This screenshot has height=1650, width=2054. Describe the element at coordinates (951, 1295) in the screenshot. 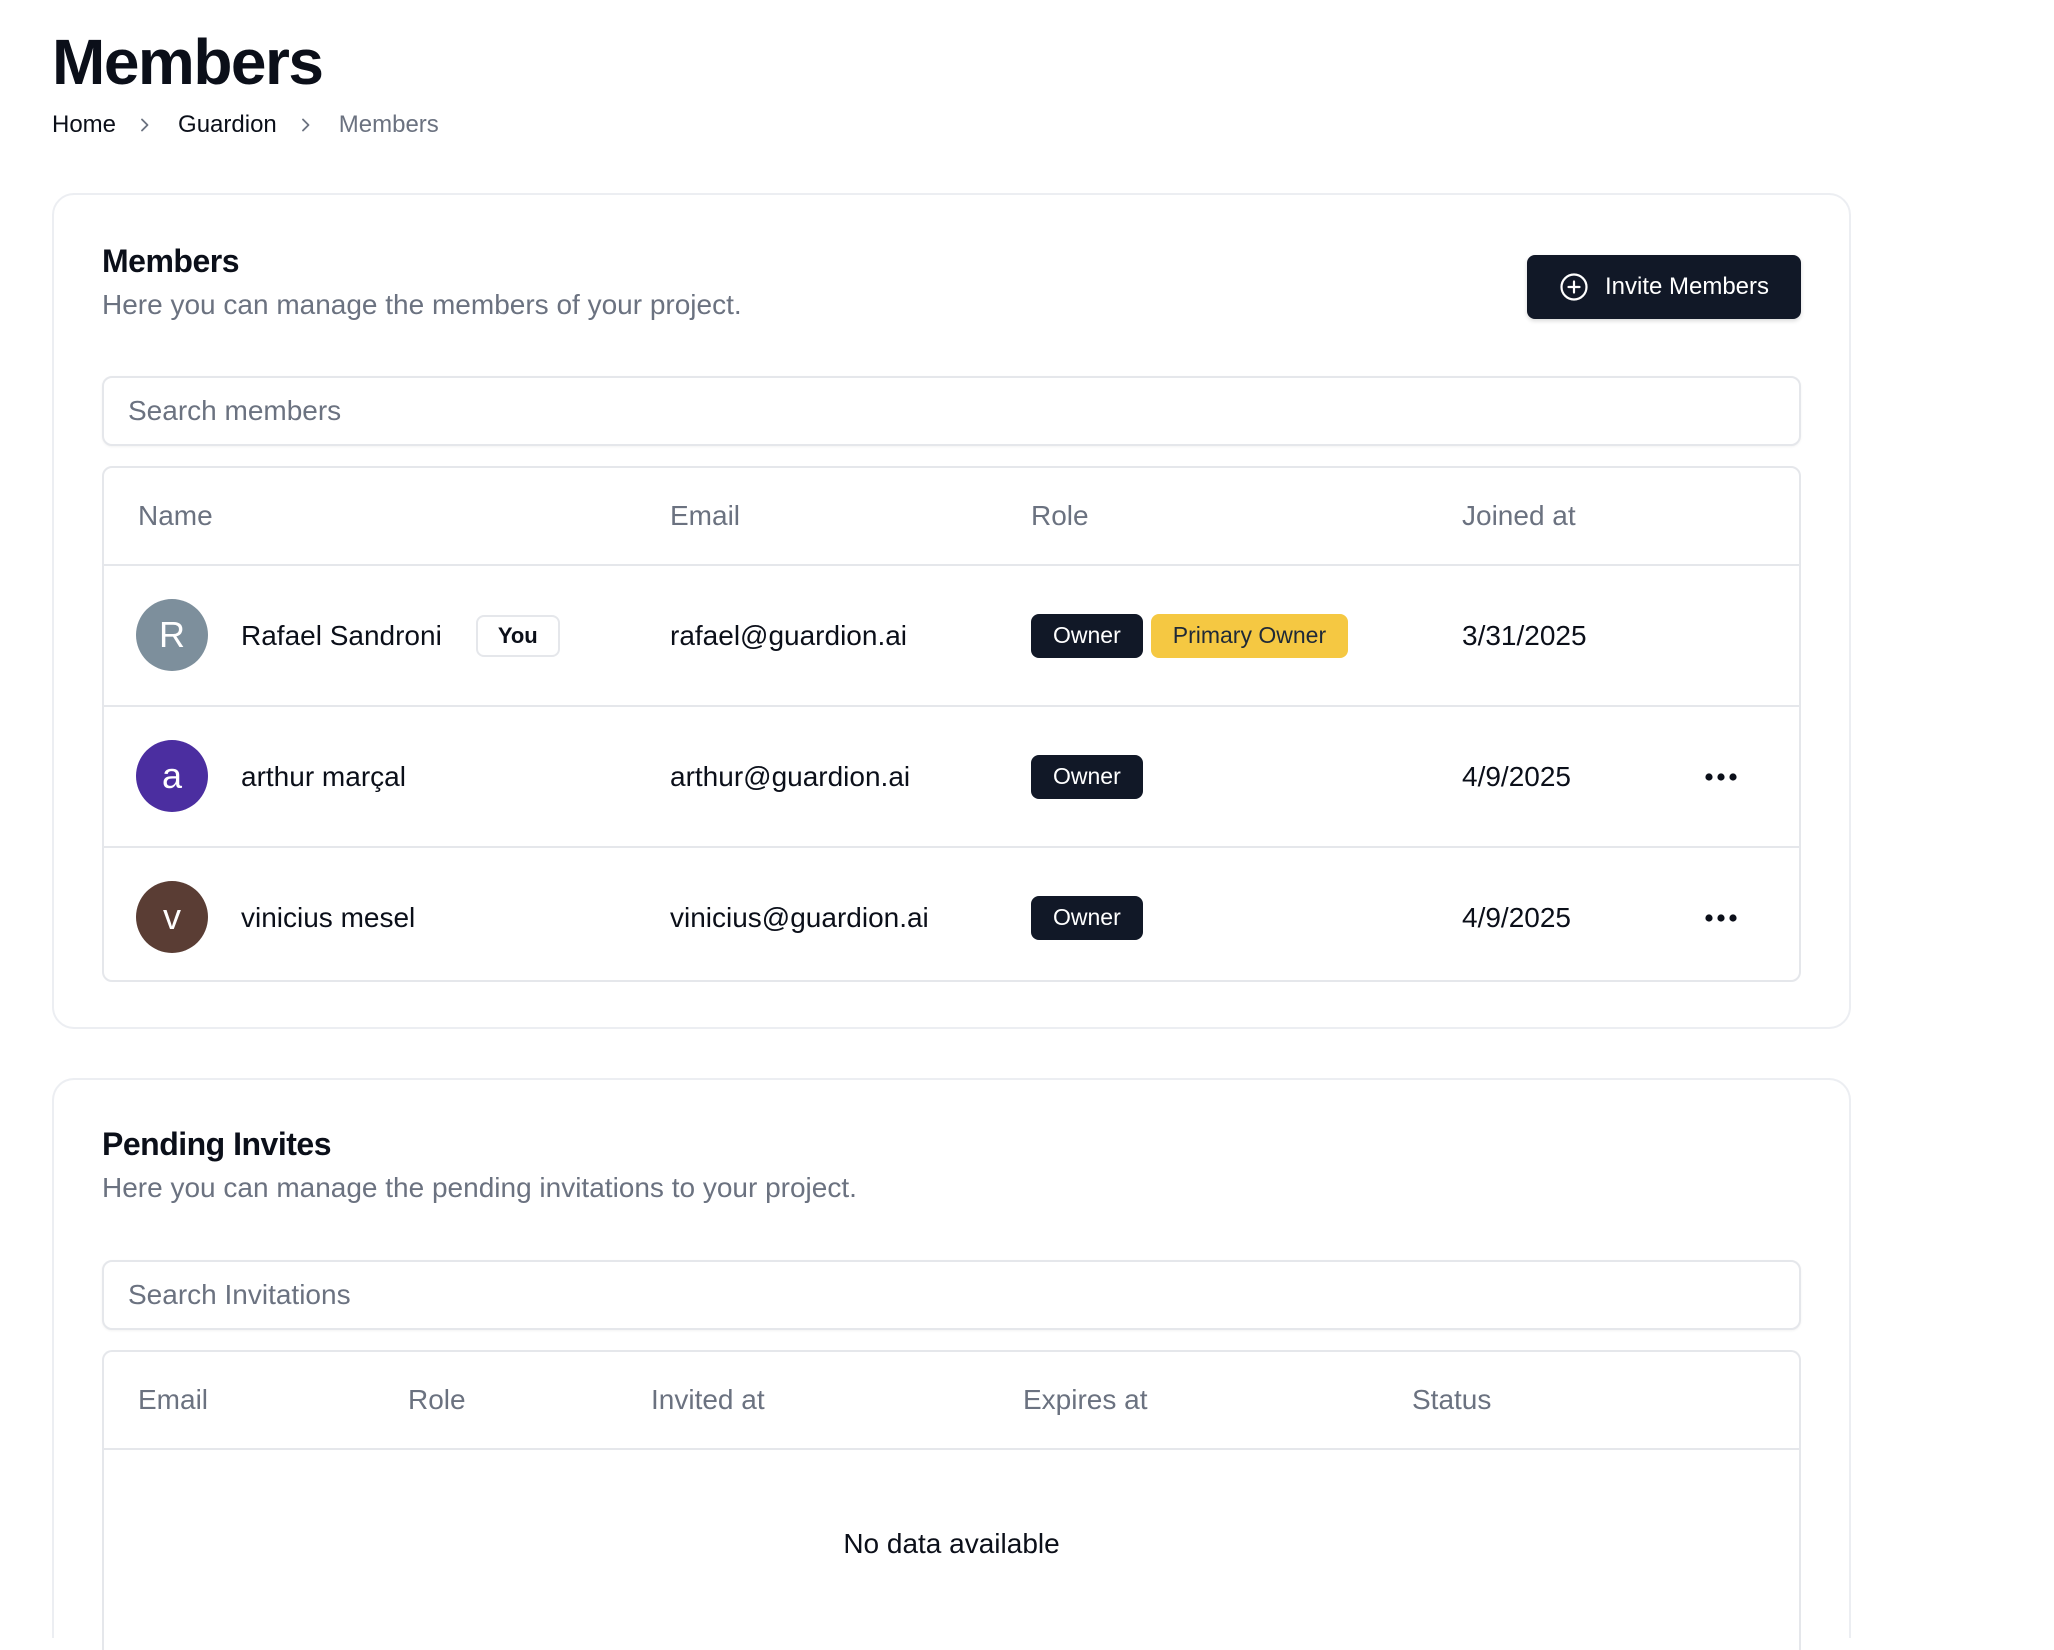

I see `search-invitations-input` at that location.